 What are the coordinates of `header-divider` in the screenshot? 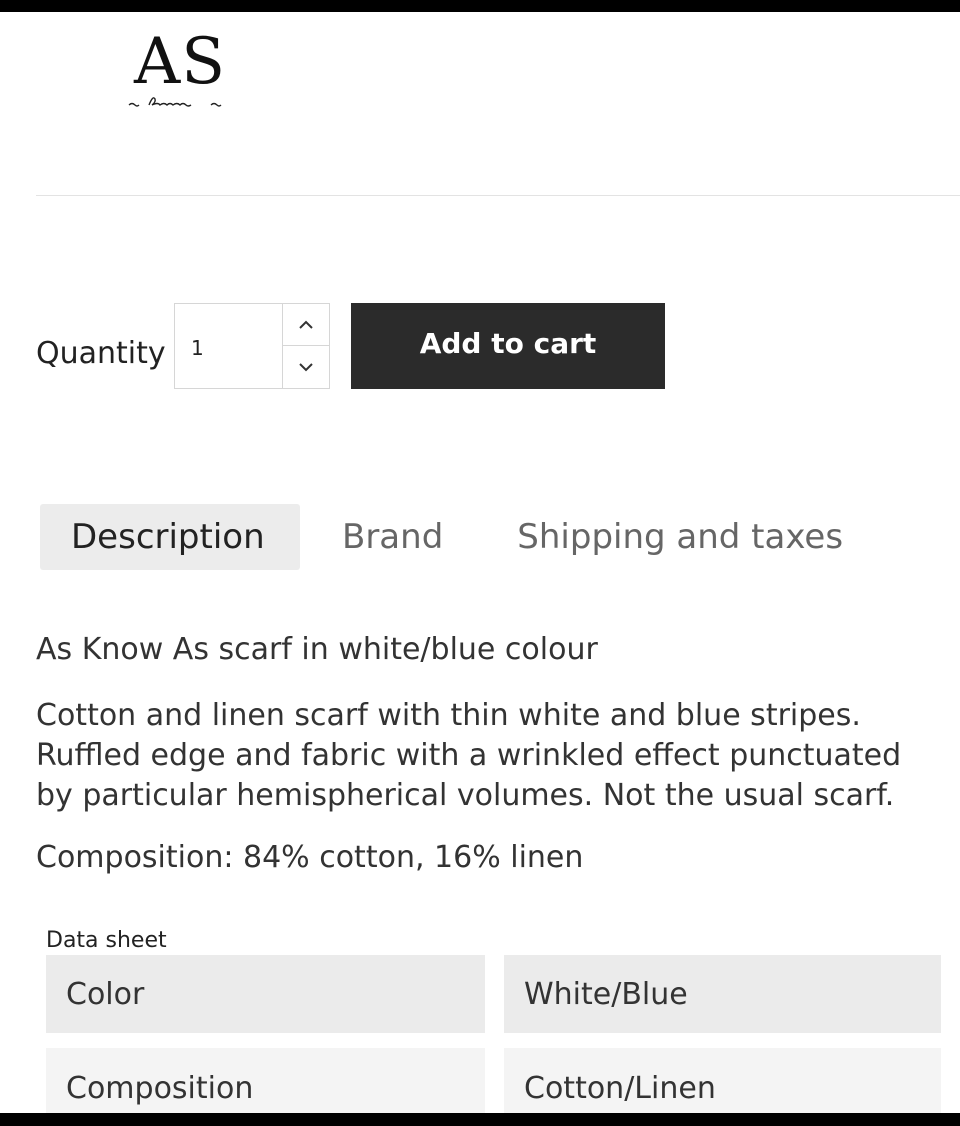 It's located at (498, 195).